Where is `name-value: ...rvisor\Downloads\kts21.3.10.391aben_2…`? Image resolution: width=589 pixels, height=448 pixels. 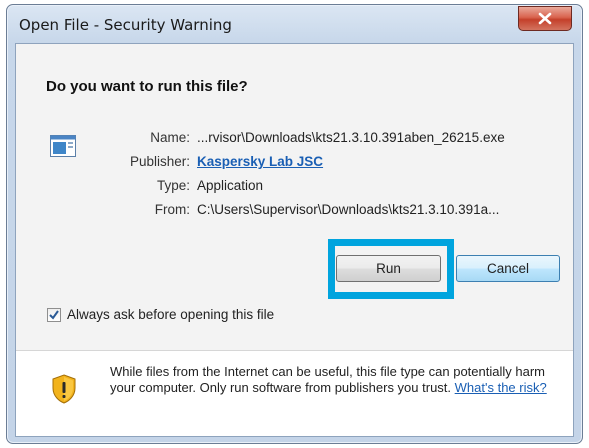
name-value: ...rvisor\Downloads\kts21.3.10.391aben_2… is located at coordinates (351, 137).